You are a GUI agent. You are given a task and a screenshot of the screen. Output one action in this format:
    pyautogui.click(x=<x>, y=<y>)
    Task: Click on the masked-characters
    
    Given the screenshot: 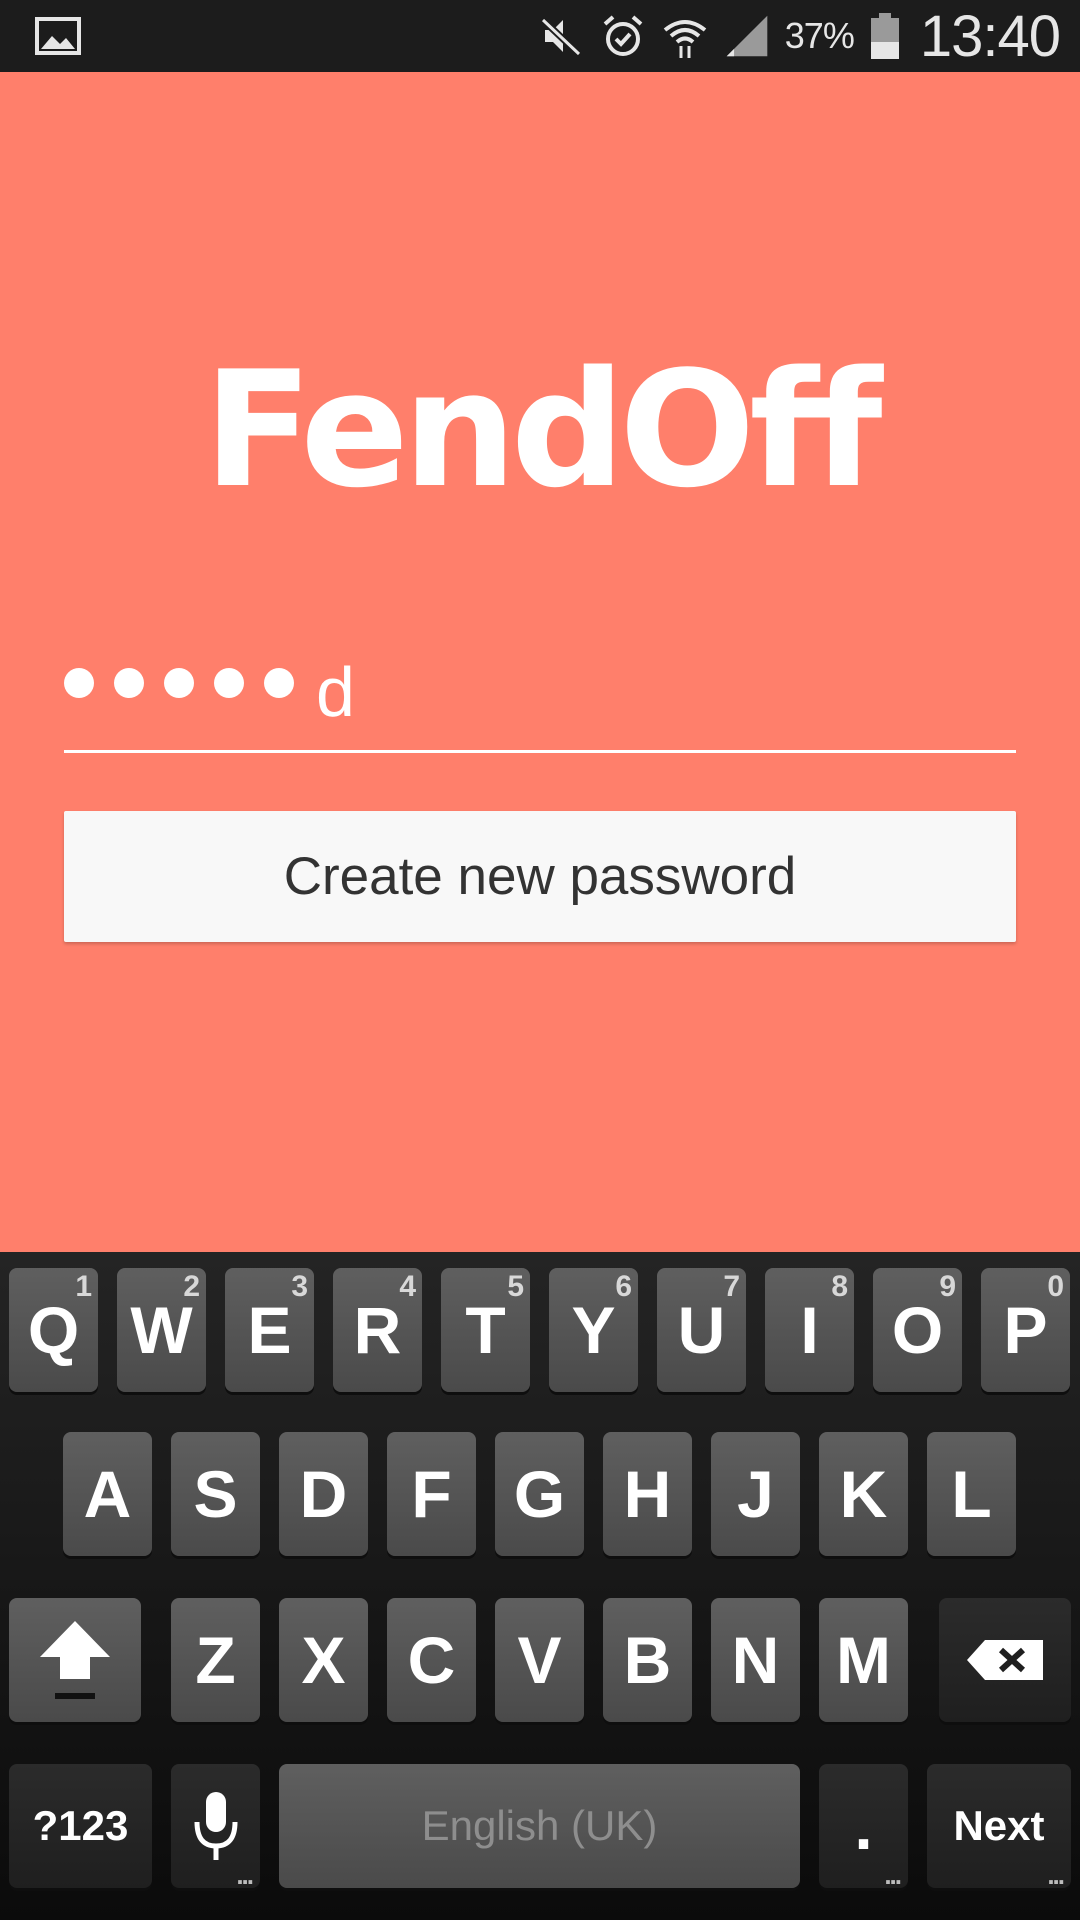 What is the action you would take?
    pyautogui.click(x=179, y=683)
    